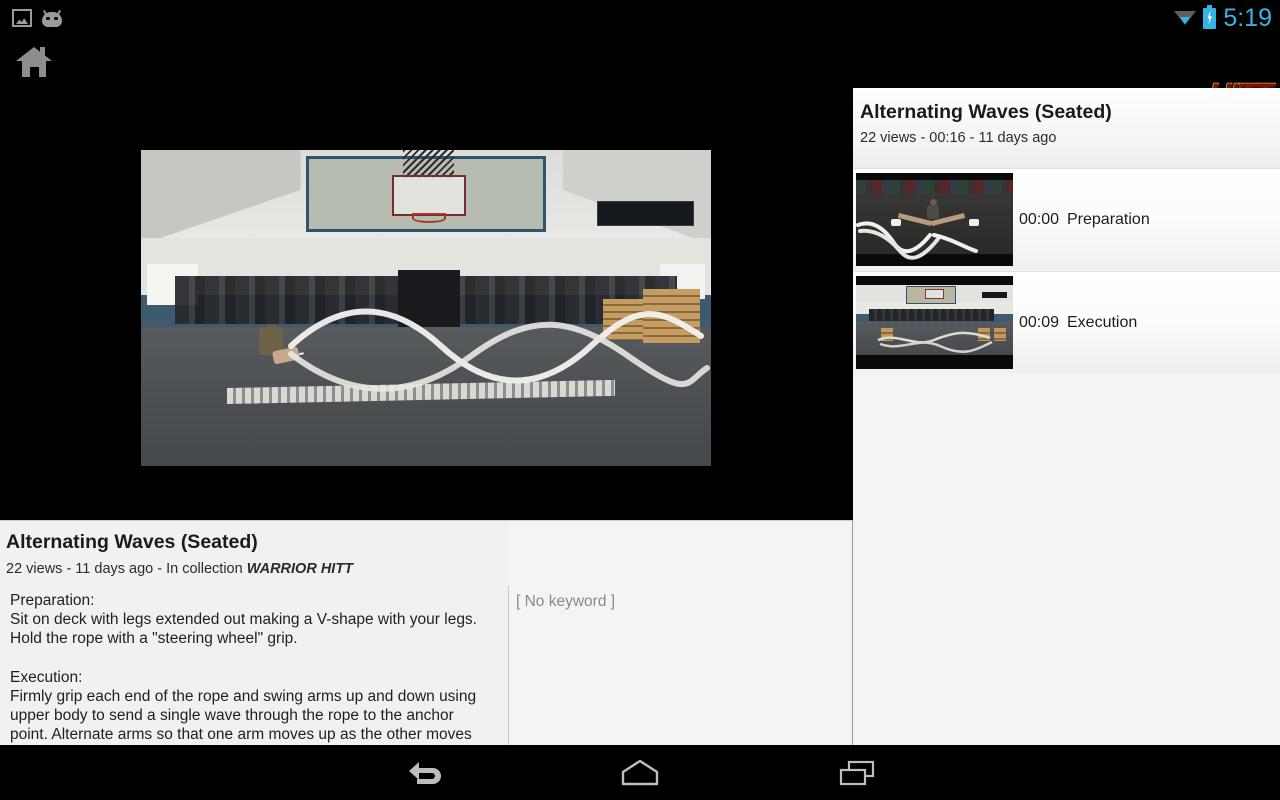 This screenshot has height=800, width=1280. Describe the element at coordinates (300, 569) in the screenshot. I see `collection-name: WARRIOR HITT` at that location.